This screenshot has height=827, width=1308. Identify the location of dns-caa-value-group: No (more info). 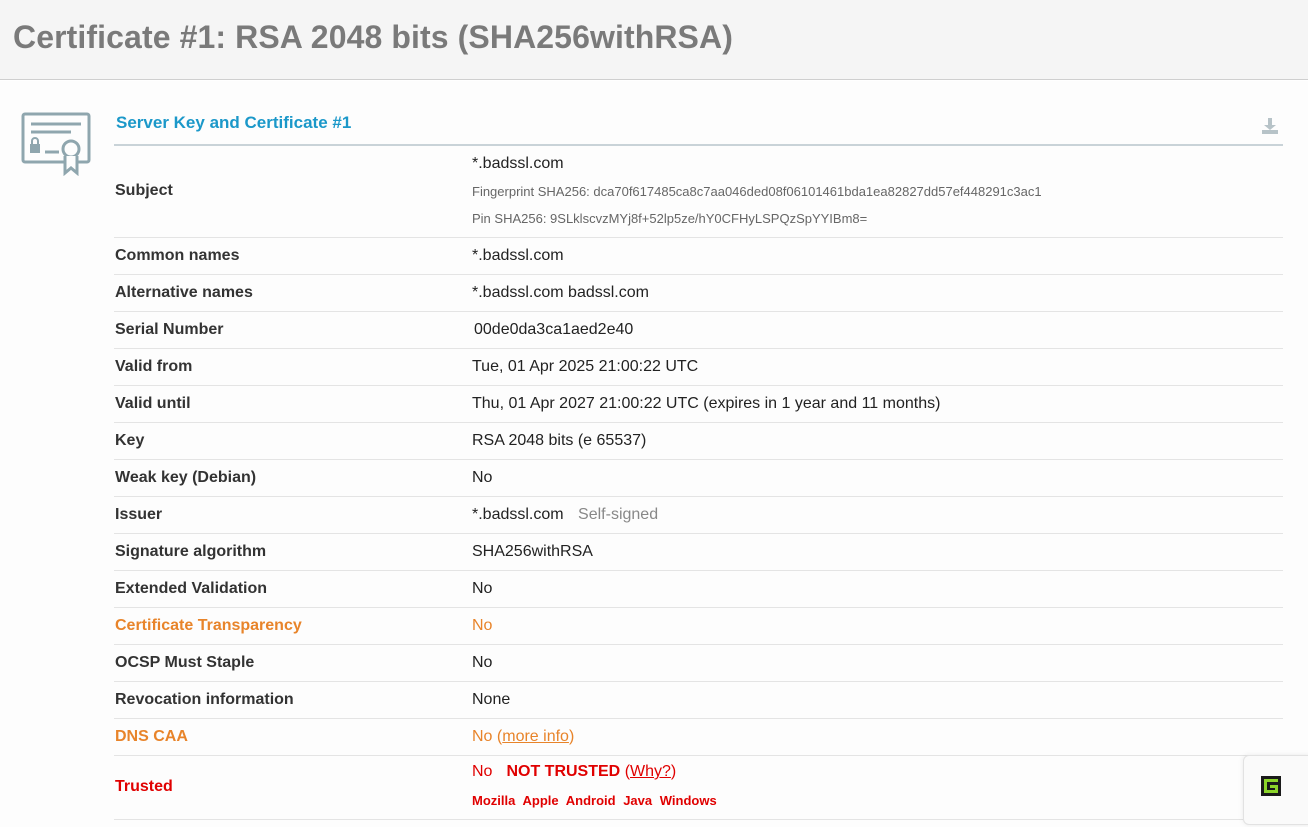
(523, 737).